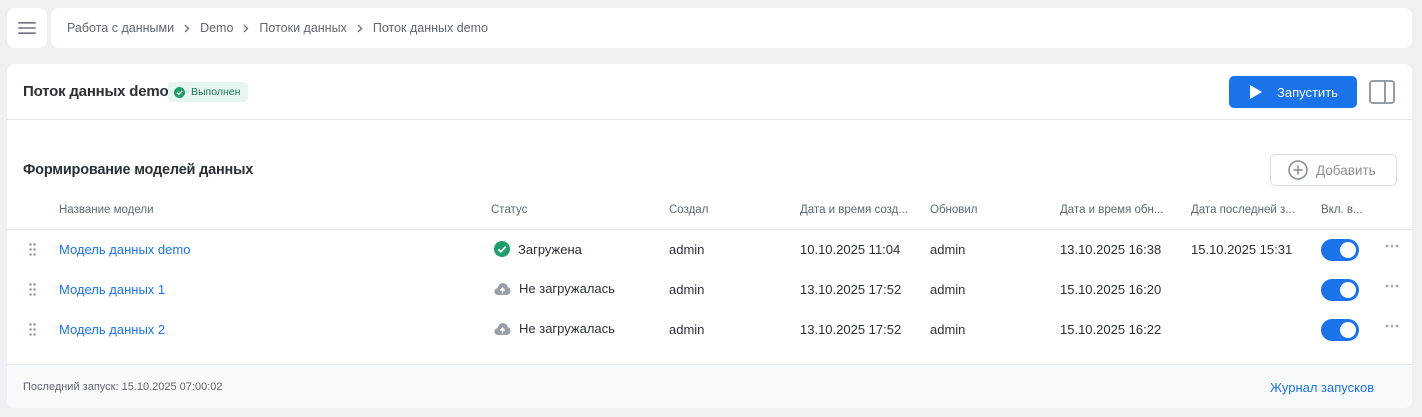 The width and height of the screenshot is (1422, 417). What do you see at coordinates (1242, 249) in the screenshot?
I see `last-load-at: 15.10.2025 15:31` at bounding box center [1242, 249].